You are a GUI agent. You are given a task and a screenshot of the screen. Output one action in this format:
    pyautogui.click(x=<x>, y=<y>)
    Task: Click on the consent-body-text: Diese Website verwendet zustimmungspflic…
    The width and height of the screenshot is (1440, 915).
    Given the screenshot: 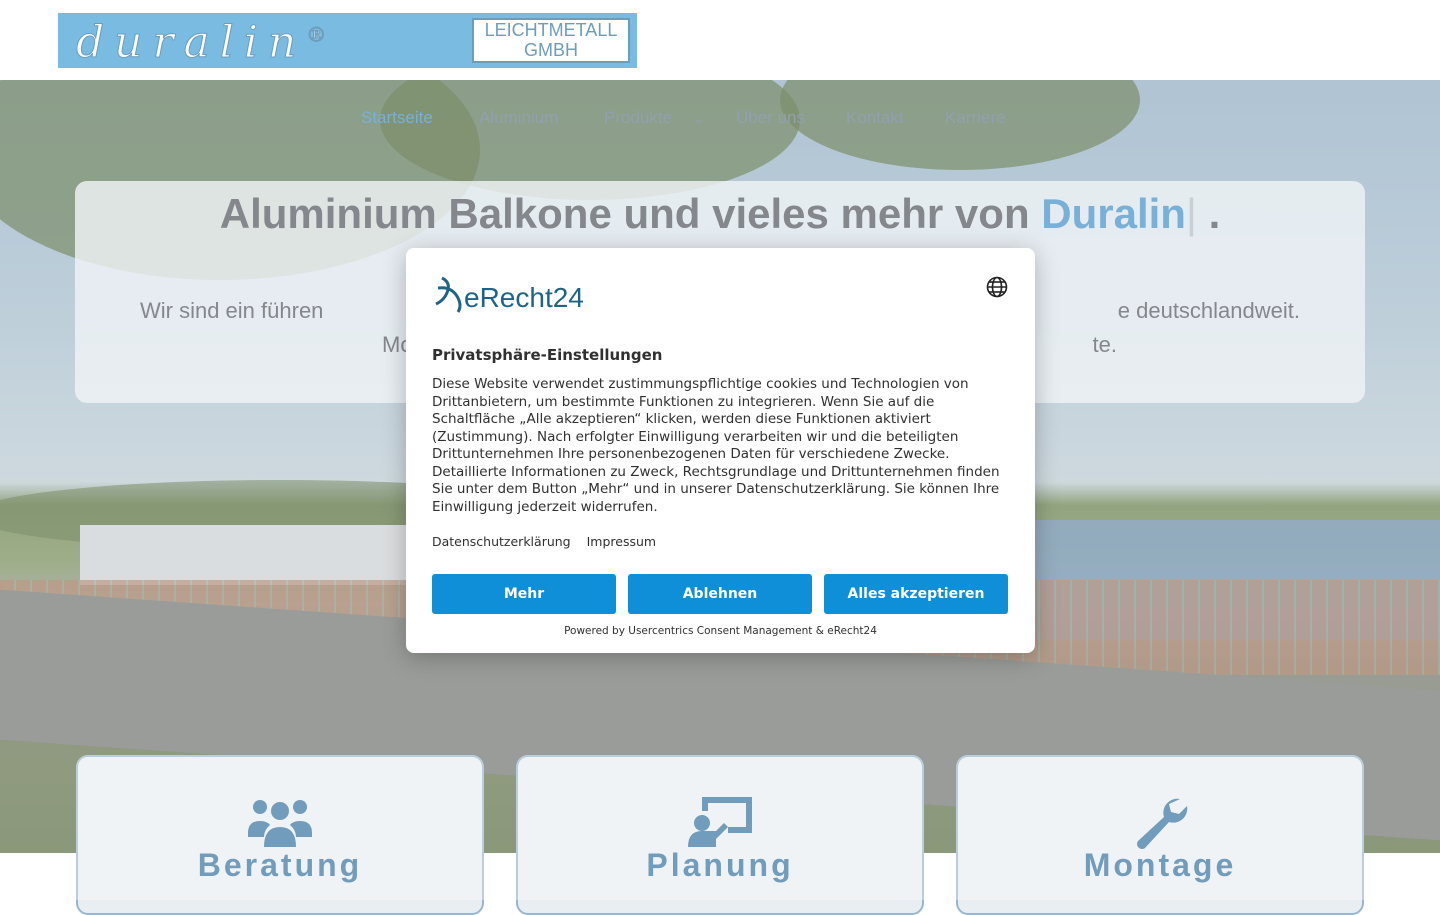 What is the action you would take?
    pyautogui.click(x=716, y=445)
    